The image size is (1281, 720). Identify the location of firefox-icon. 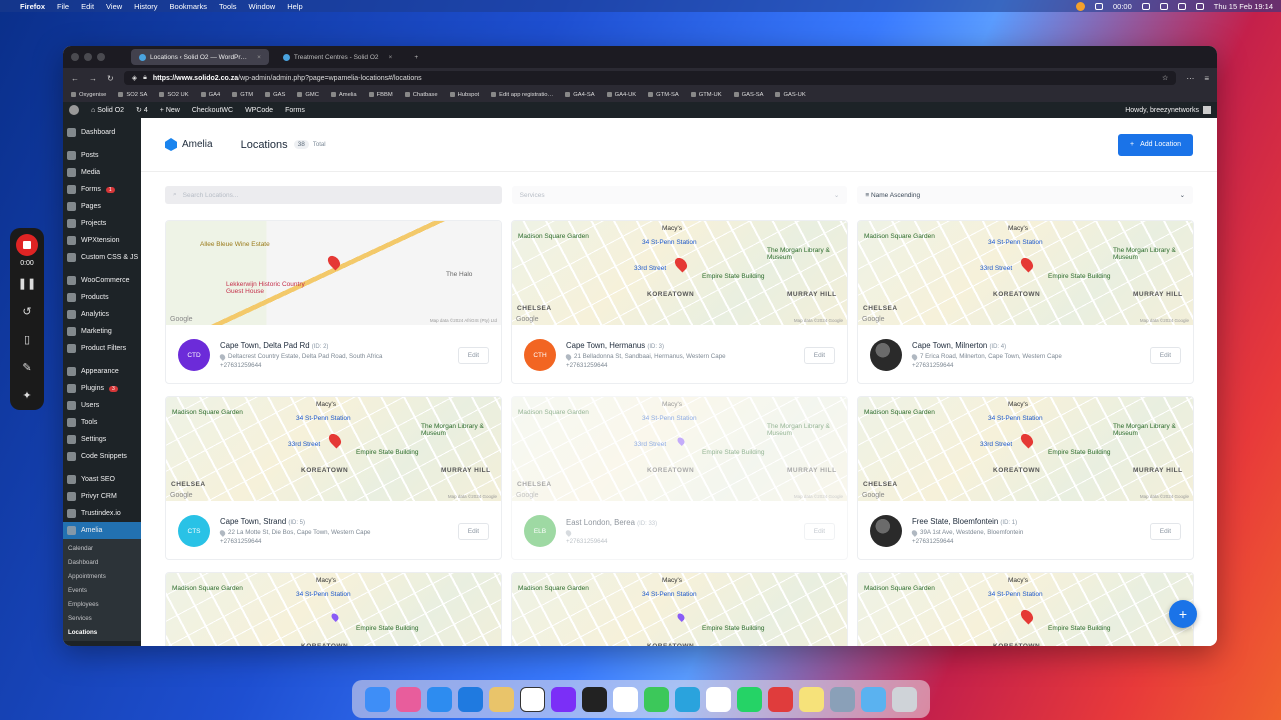
(563, 699).